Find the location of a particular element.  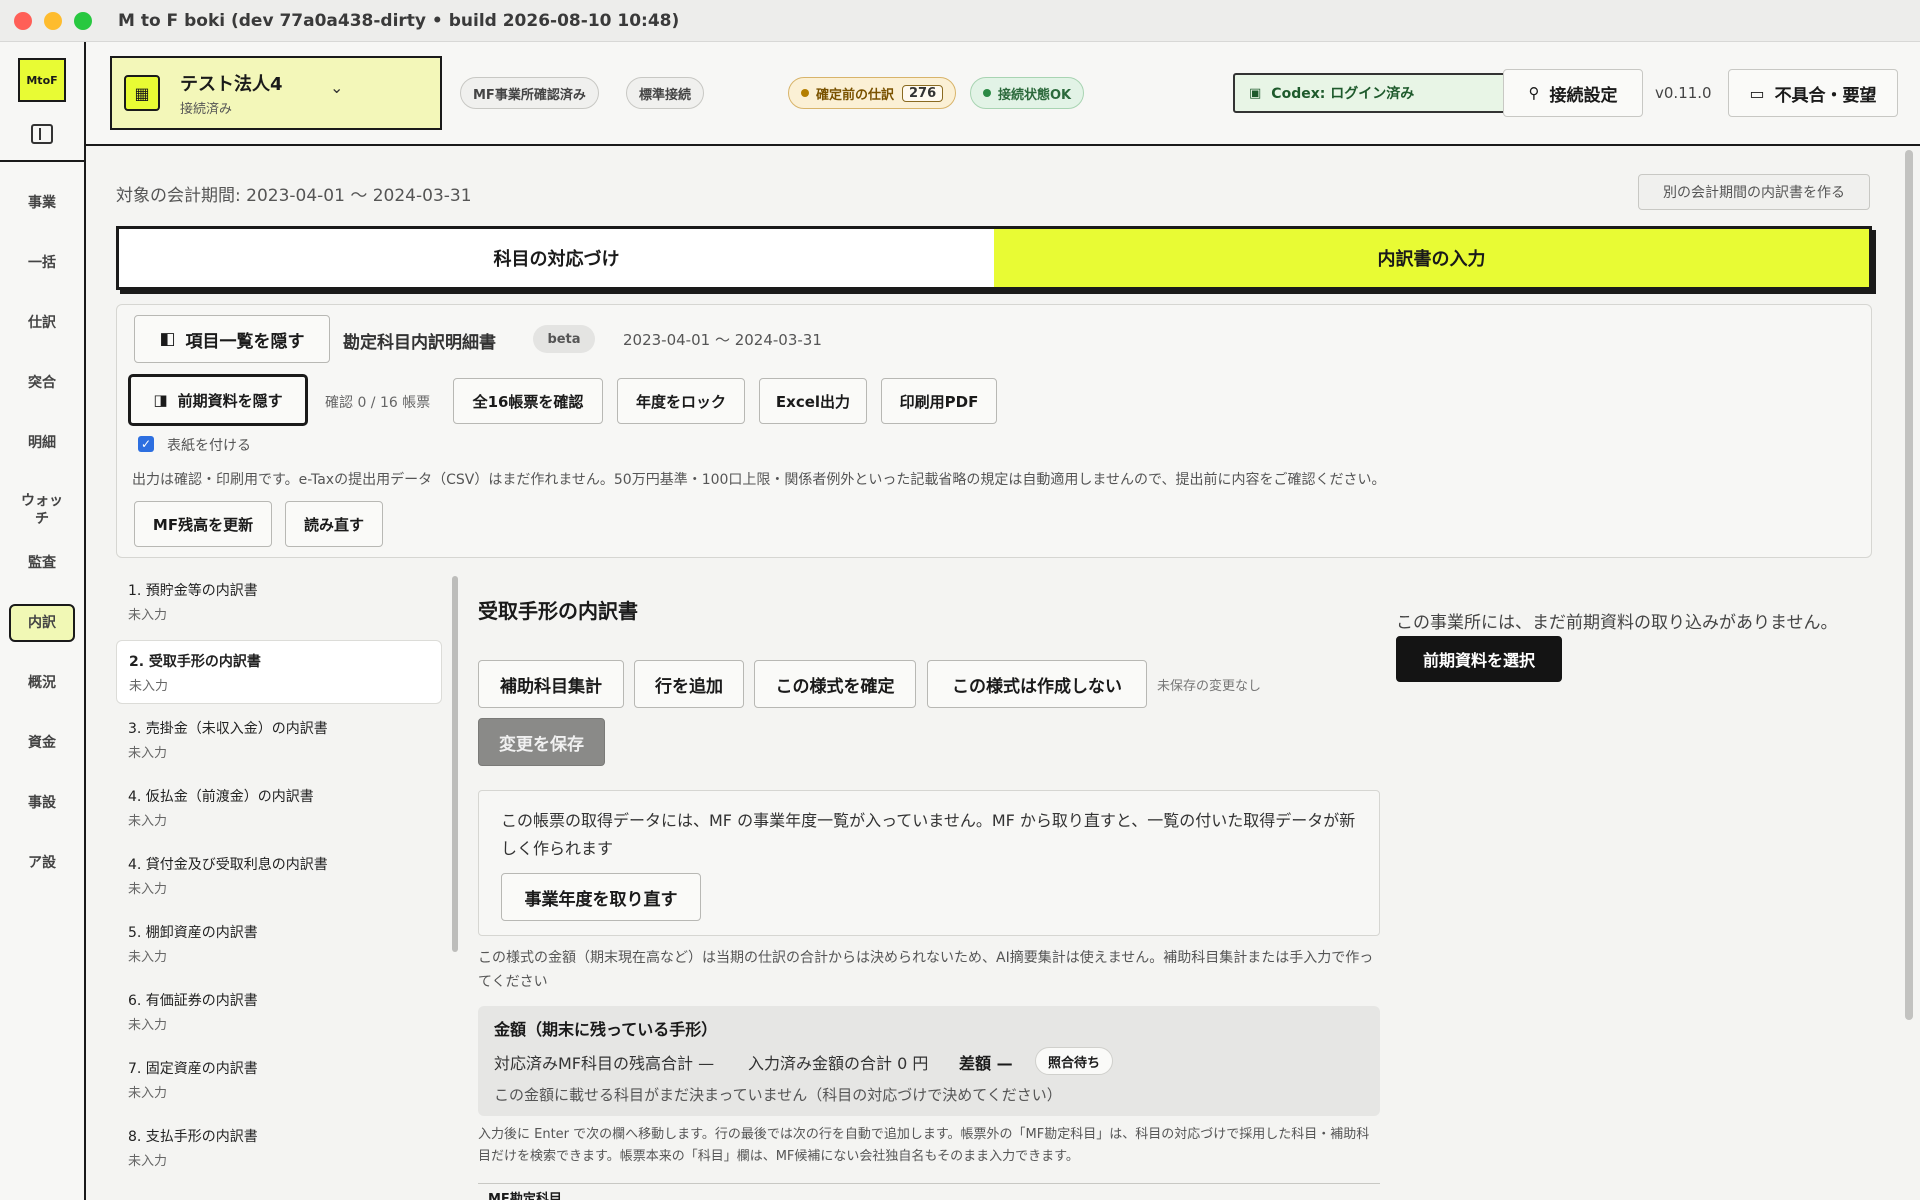

panel-collapse-icon: ◧ is located at coordinates (167, 339).